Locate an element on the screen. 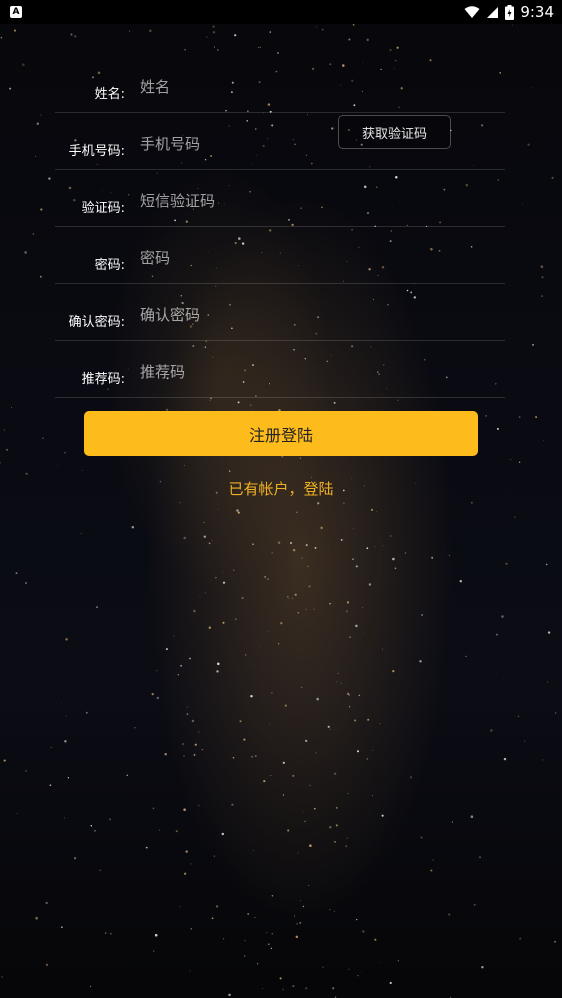 The height and width of the screenshot is (998, 562). phone-label: 手机号码: is located at coordinates (96, 151).